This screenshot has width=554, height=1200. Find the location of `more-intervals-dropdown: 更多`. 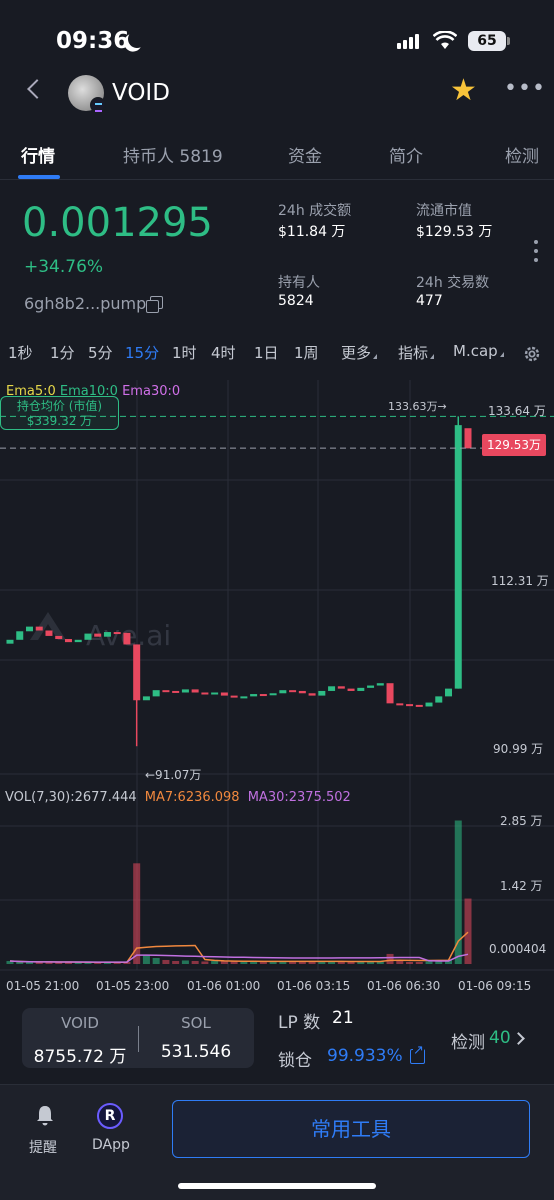

more-intervals-dropdown: 更多 is located at coordinates (359, 352).